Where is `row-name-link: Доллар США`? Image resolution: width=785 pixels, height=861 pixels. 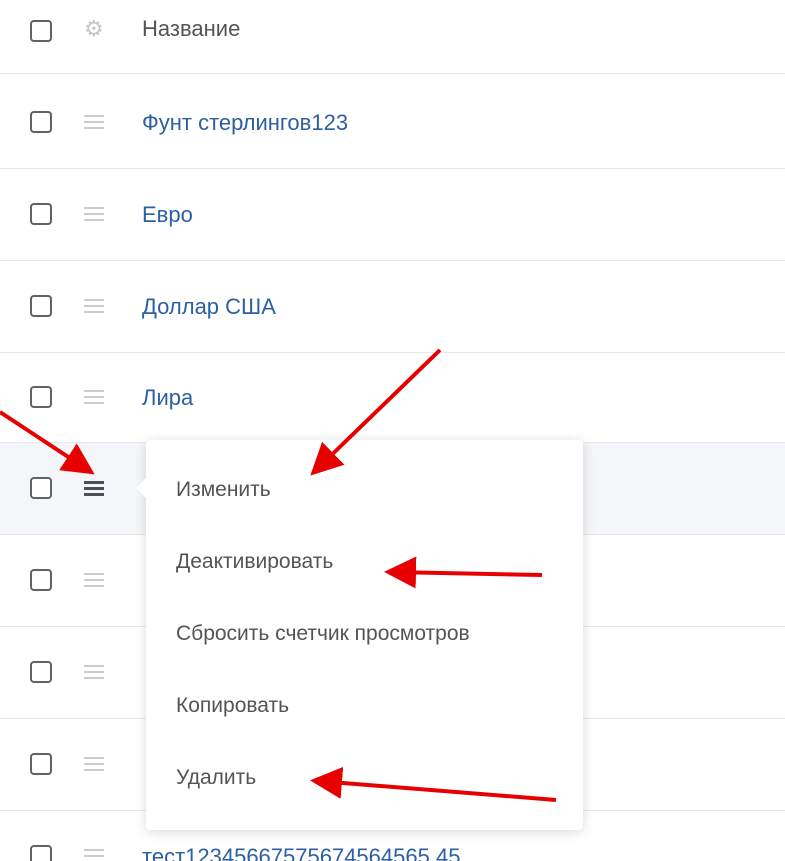
row-name-link: Доллар США is located at coordinates (209, 307).